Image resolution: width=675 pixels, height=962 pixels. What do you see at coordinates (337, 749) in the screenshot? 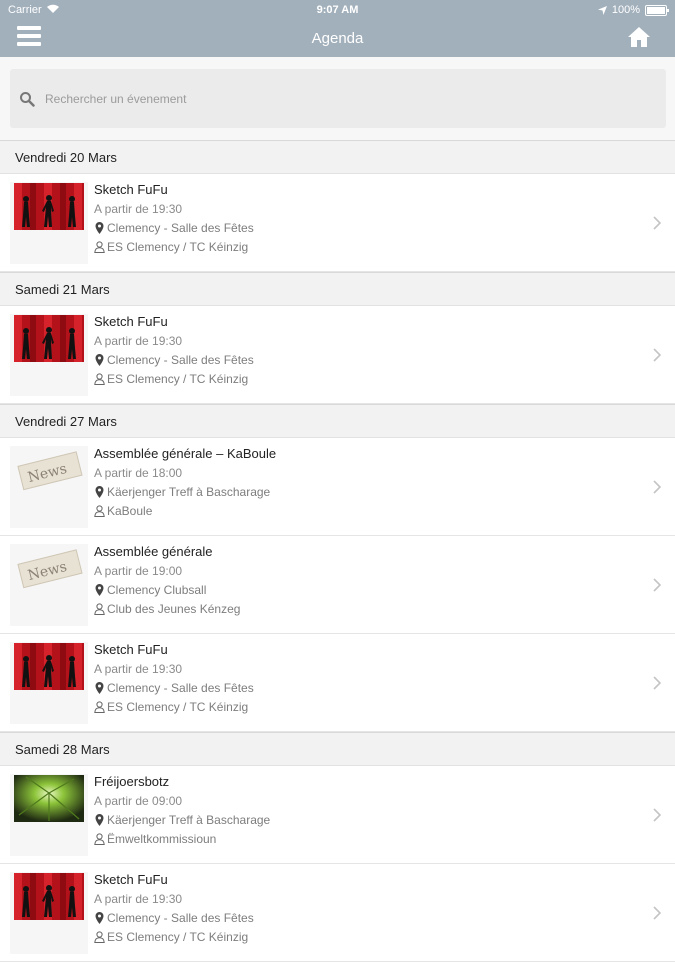
I see `section-date-header: Samedi 28 Mars` at bounding box center [337, 749].